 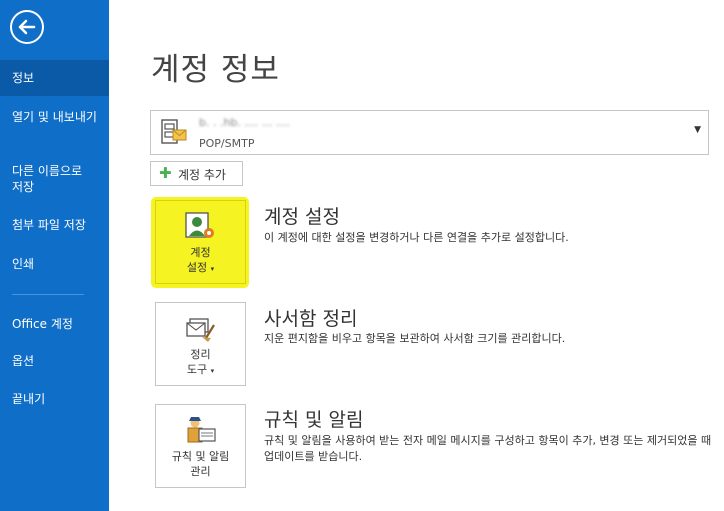 What do you see at coordinates (201, 430) in the screenshot?
I see `rules-alerts-icon` at bounding box center [201, 430].